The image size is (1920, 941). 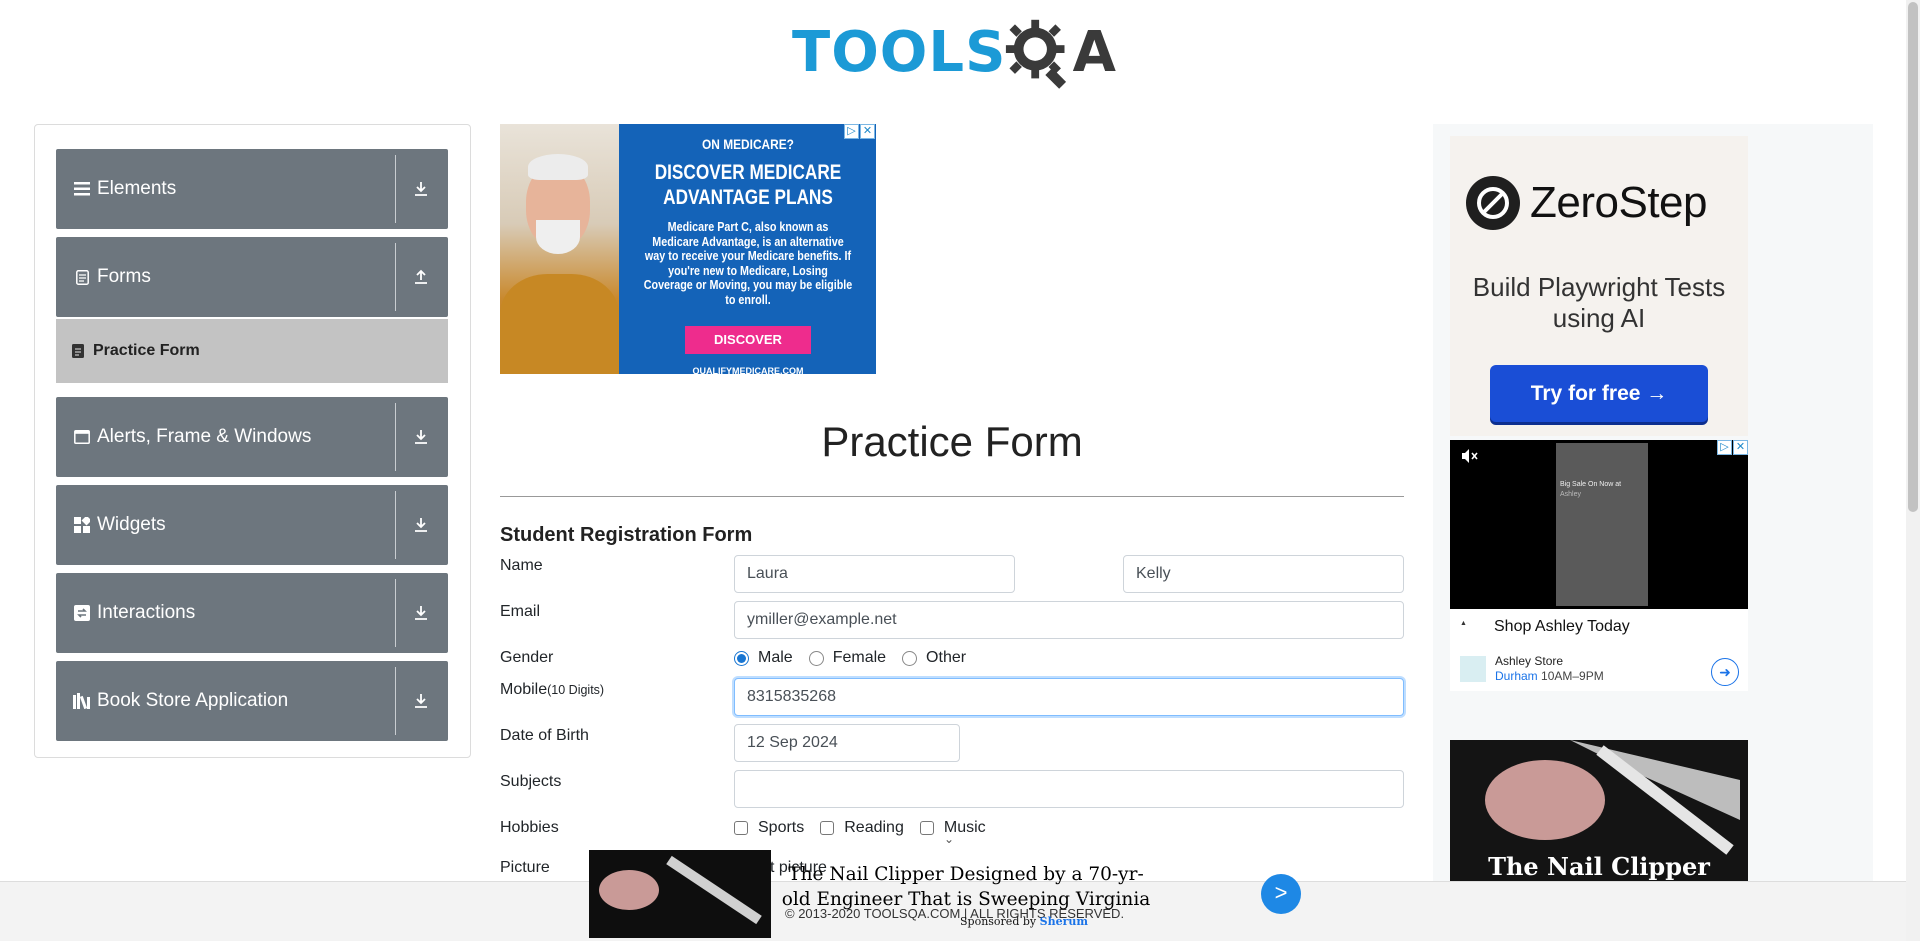 I want to click on gender-other: Other, so click(x=934, y=658).